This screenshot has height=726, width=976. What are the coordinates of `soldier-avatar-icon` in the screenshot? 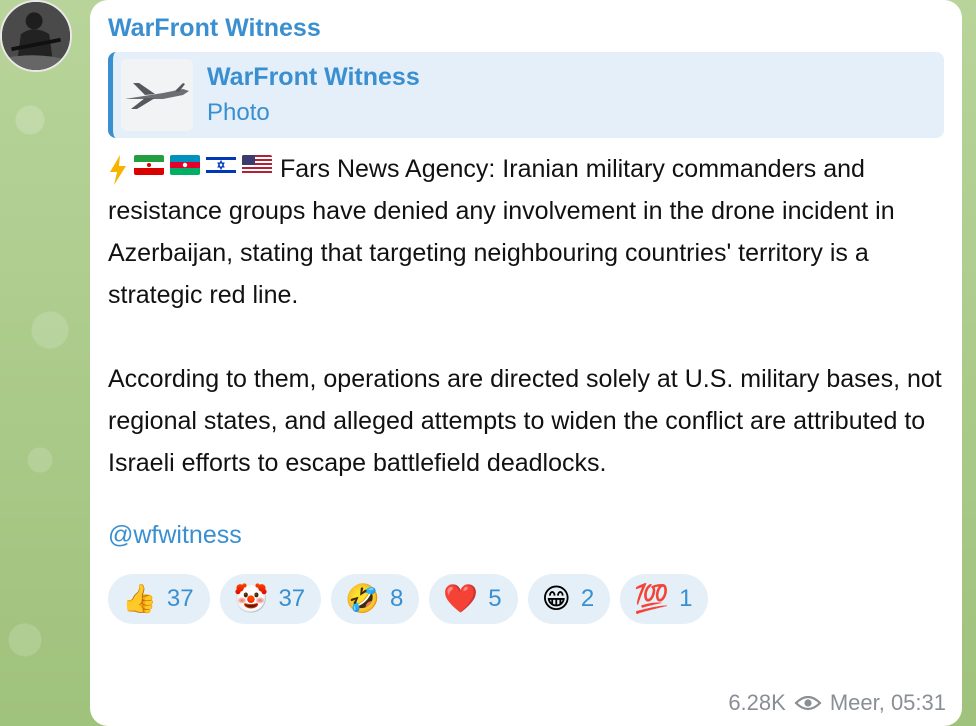 It's located at (36, 36).